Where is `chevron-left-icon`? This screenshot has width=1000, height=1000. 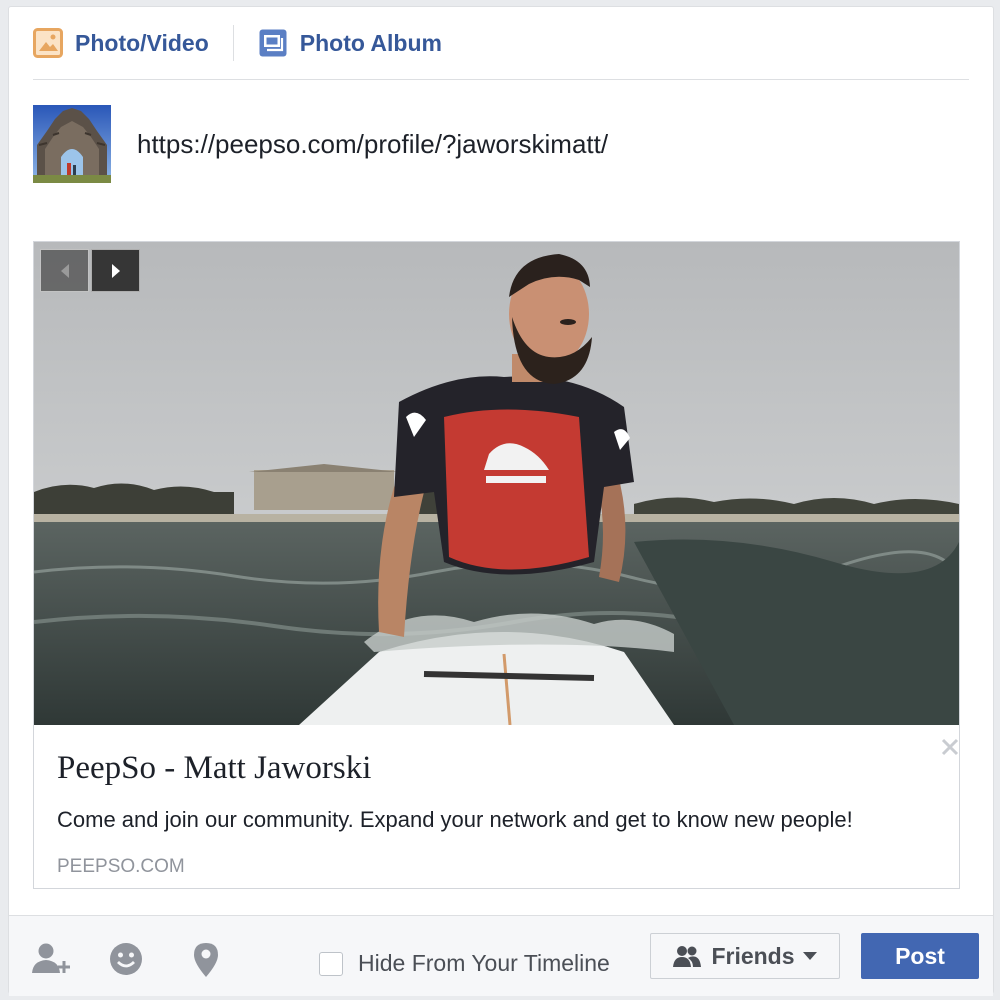
chevron-left-icon is located at coordinates (64, 270).